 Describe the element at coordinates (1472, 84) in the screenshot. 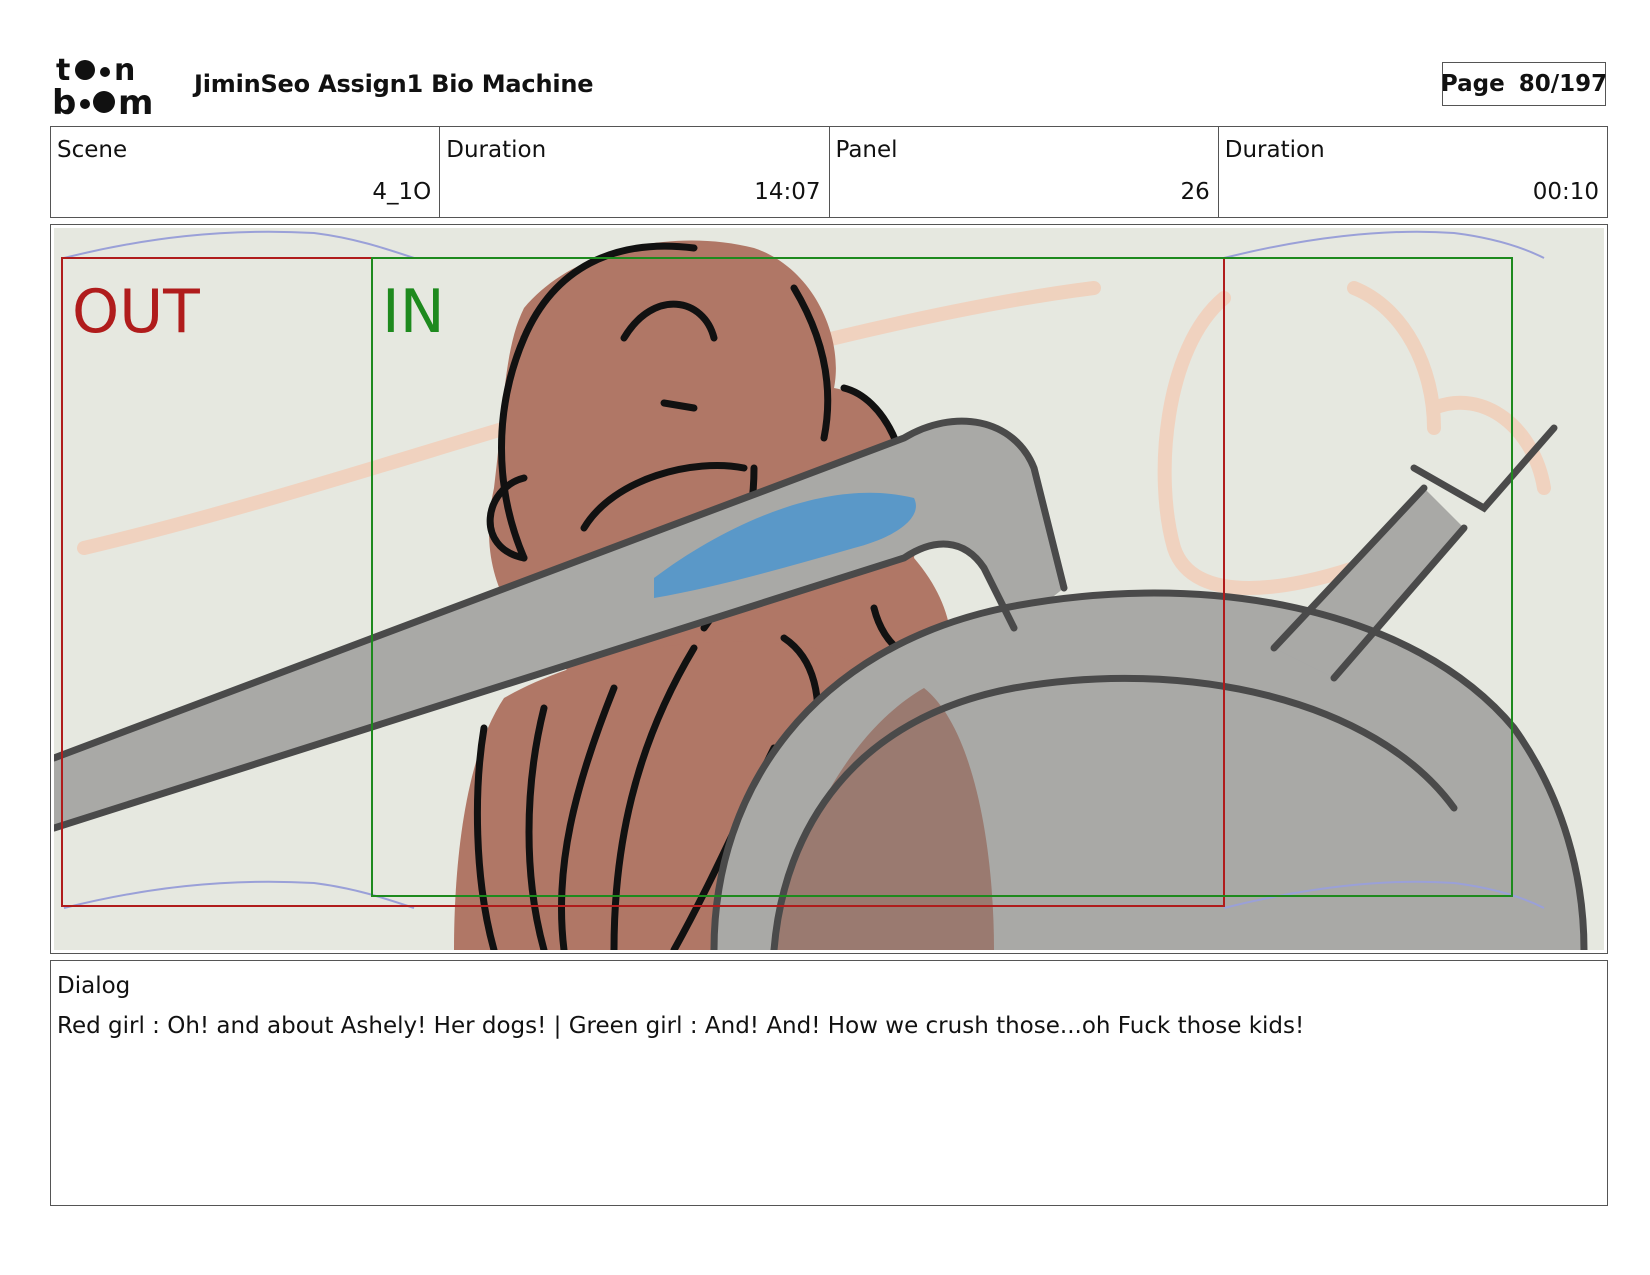

I see `page-label: Page` at that location.